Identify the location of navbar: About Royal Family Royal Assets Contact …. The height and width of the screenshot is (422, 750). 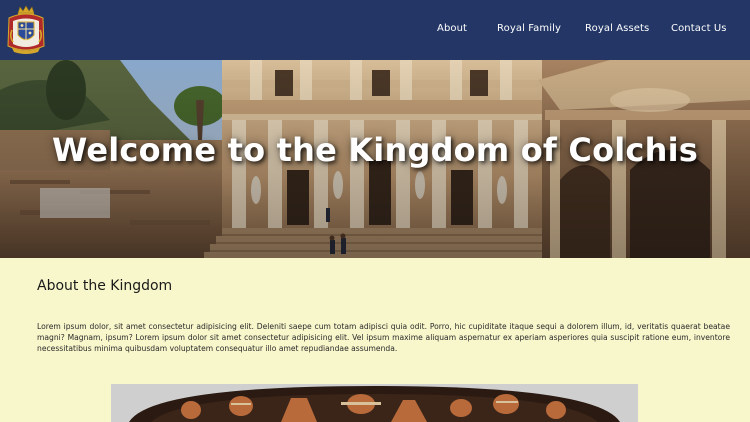
(375, 30).